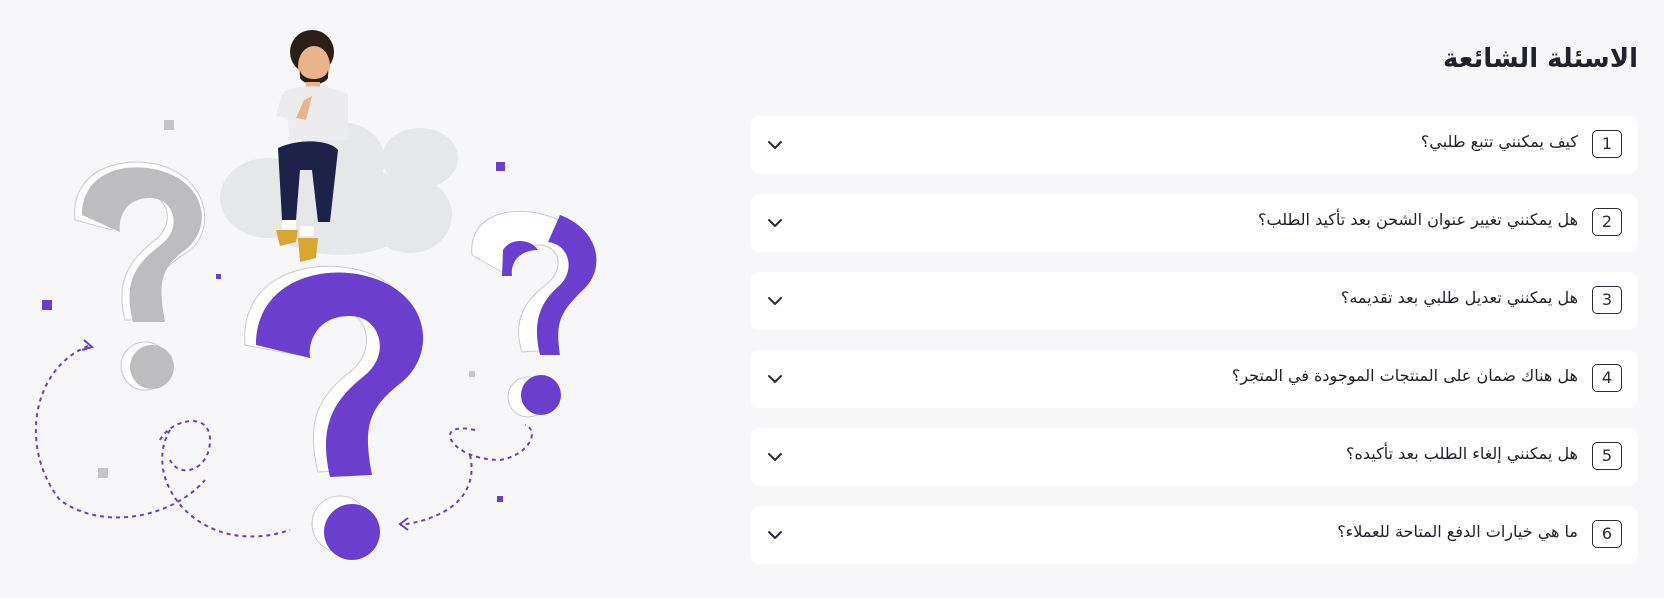  I want to click on faq-item-1: 1 كيف يمكنني تتبع طلبي؟, so click(1194, 145).